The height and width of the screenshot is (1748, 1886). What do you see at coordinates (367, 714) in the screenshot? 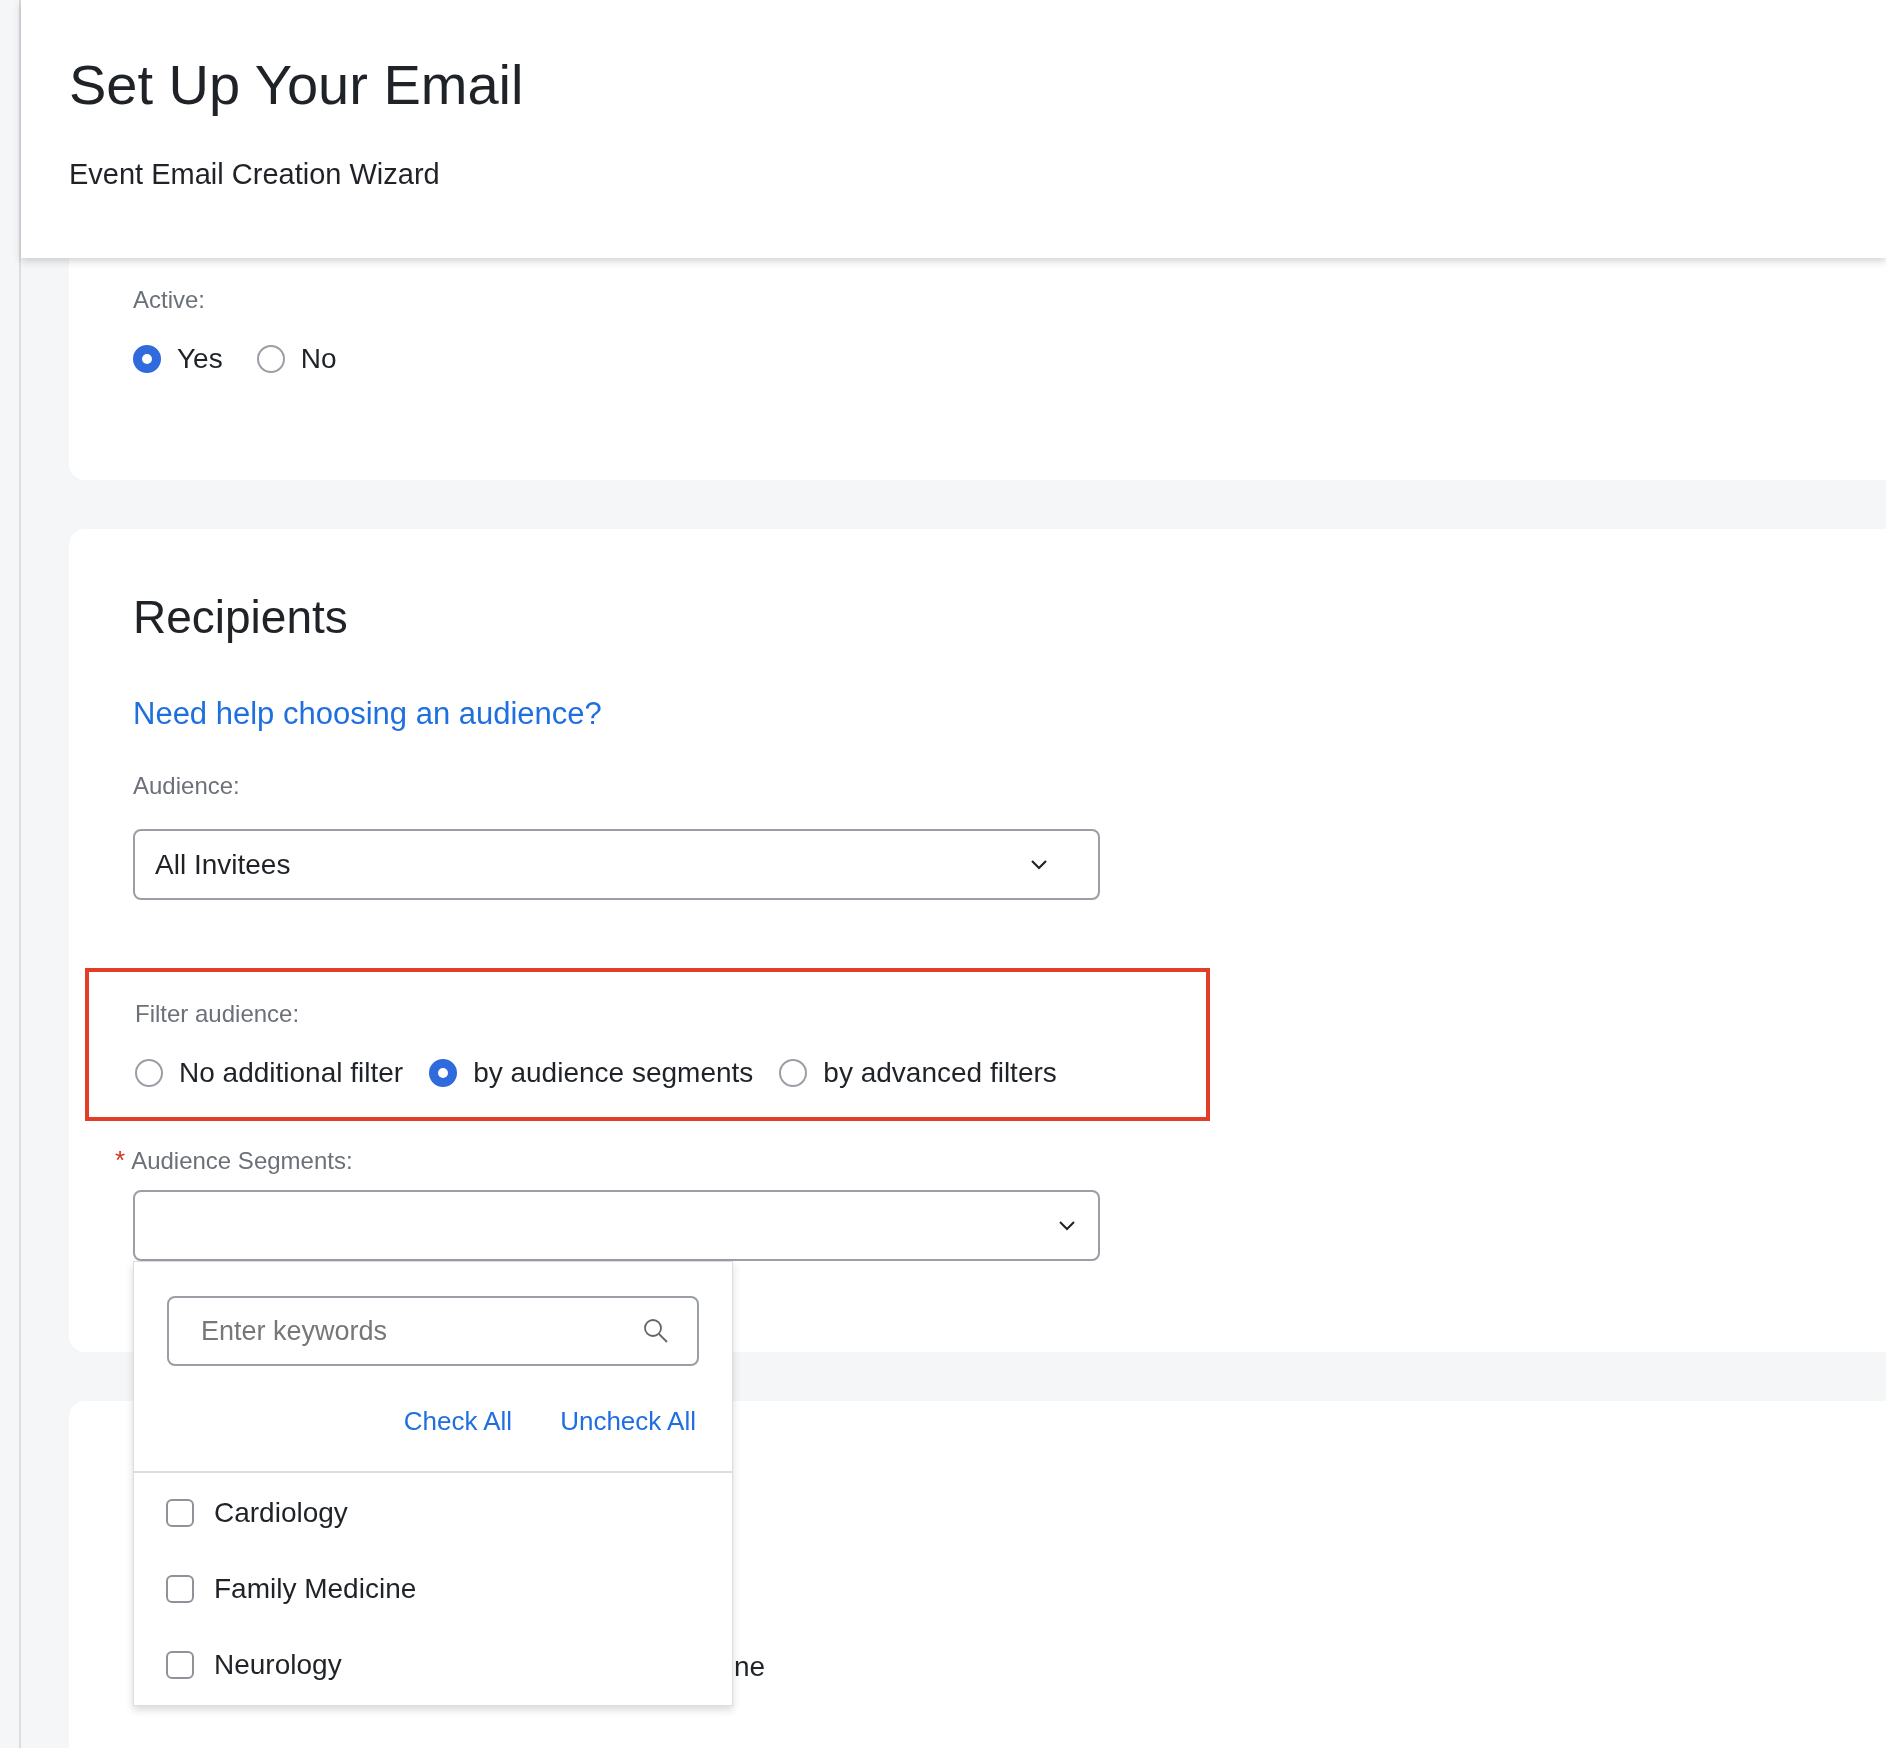
I see `help-link: Need help choosing an audience?` at bounding box center [367, 714].